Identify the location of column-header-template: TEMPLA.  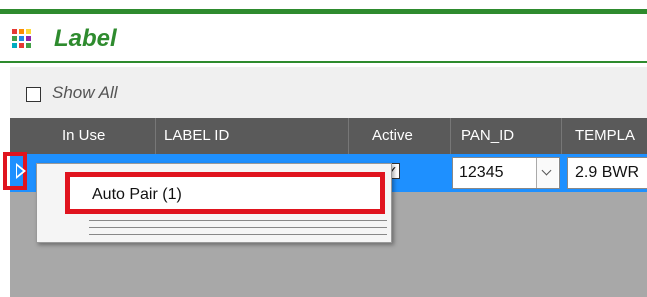
(605, 135).